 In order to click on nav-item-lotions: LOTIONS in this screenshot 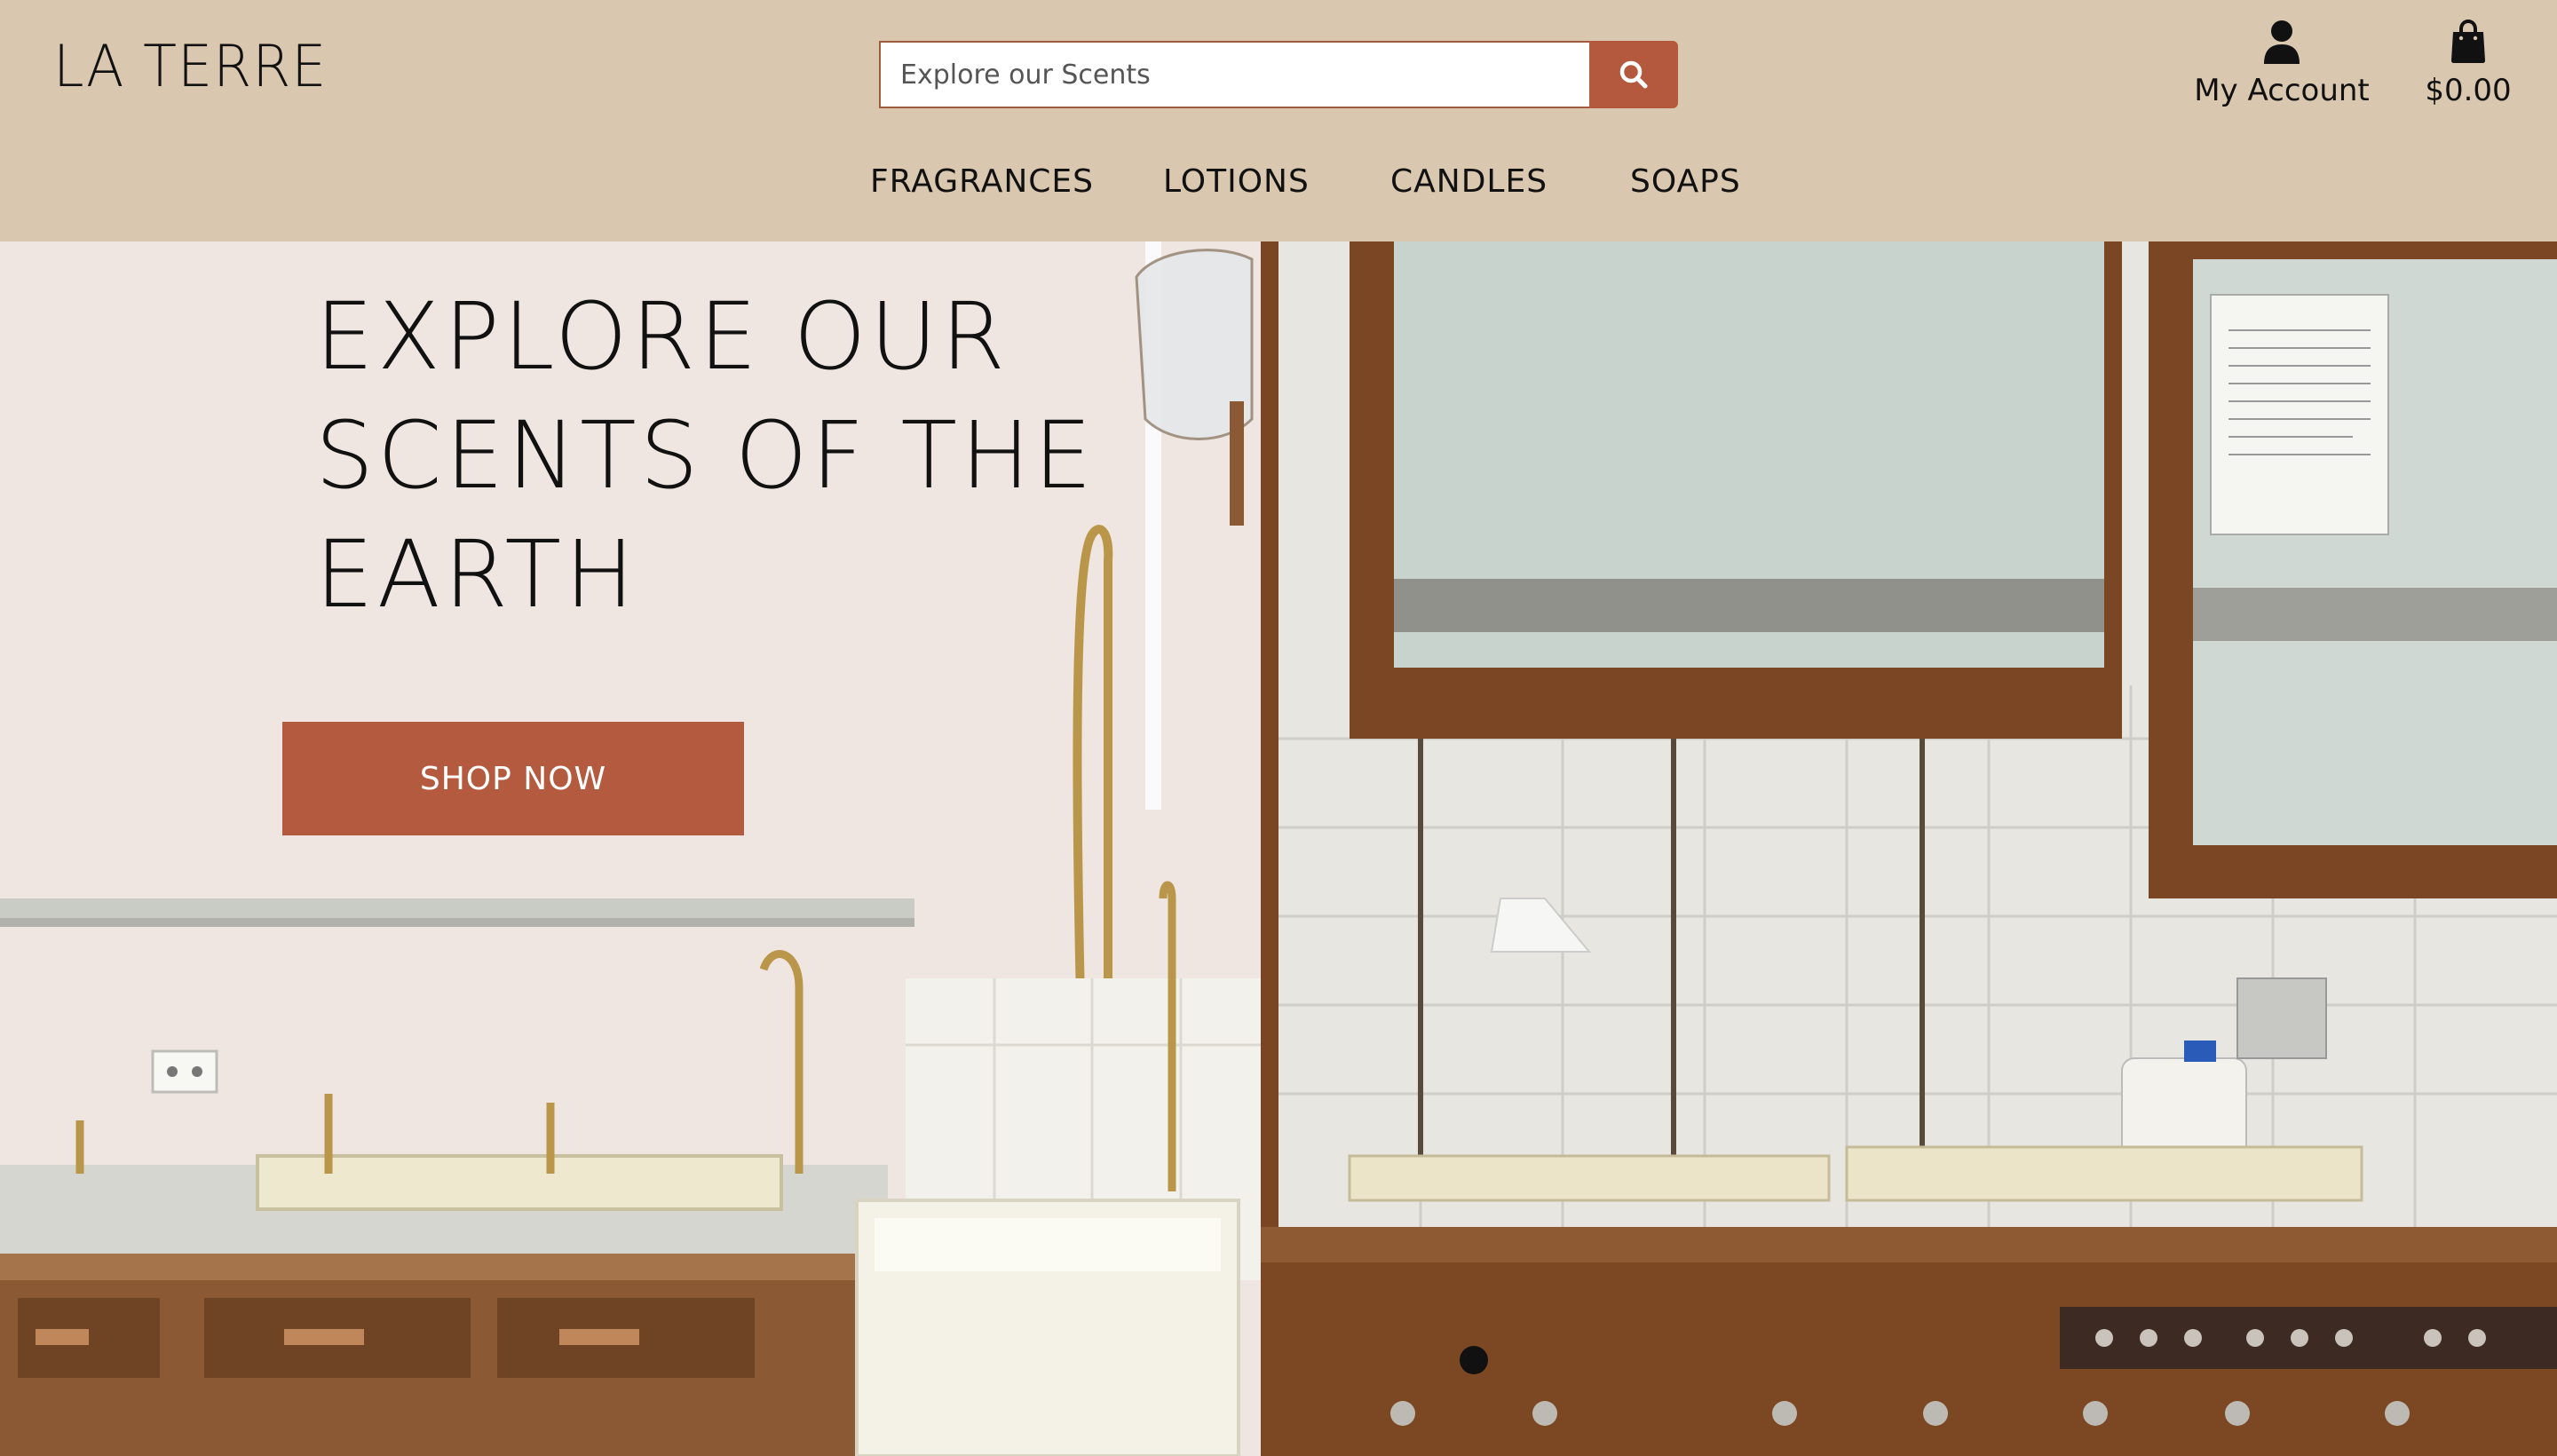, I will do `click(1236, 181)`.